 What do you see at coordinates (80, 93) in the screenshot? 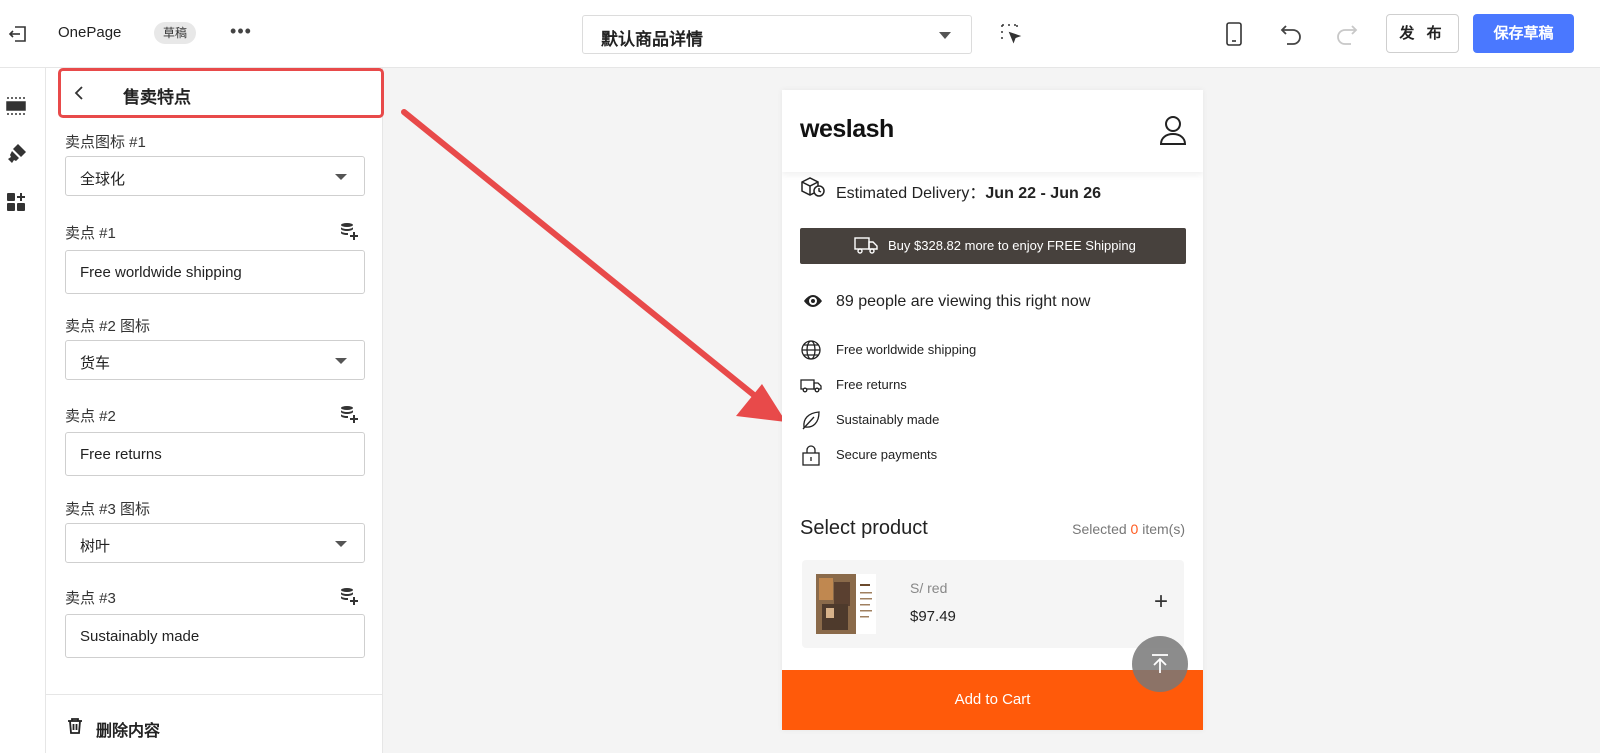
I see `back-icon` at bounding box center [80, 93].